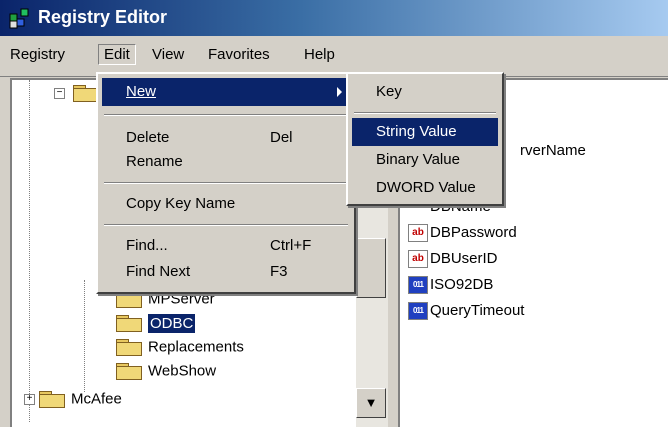  Describe the element at coordinates (425, 188) in the screenshot. I see `submenu-item-dword-value: DWORD Value` at that location.